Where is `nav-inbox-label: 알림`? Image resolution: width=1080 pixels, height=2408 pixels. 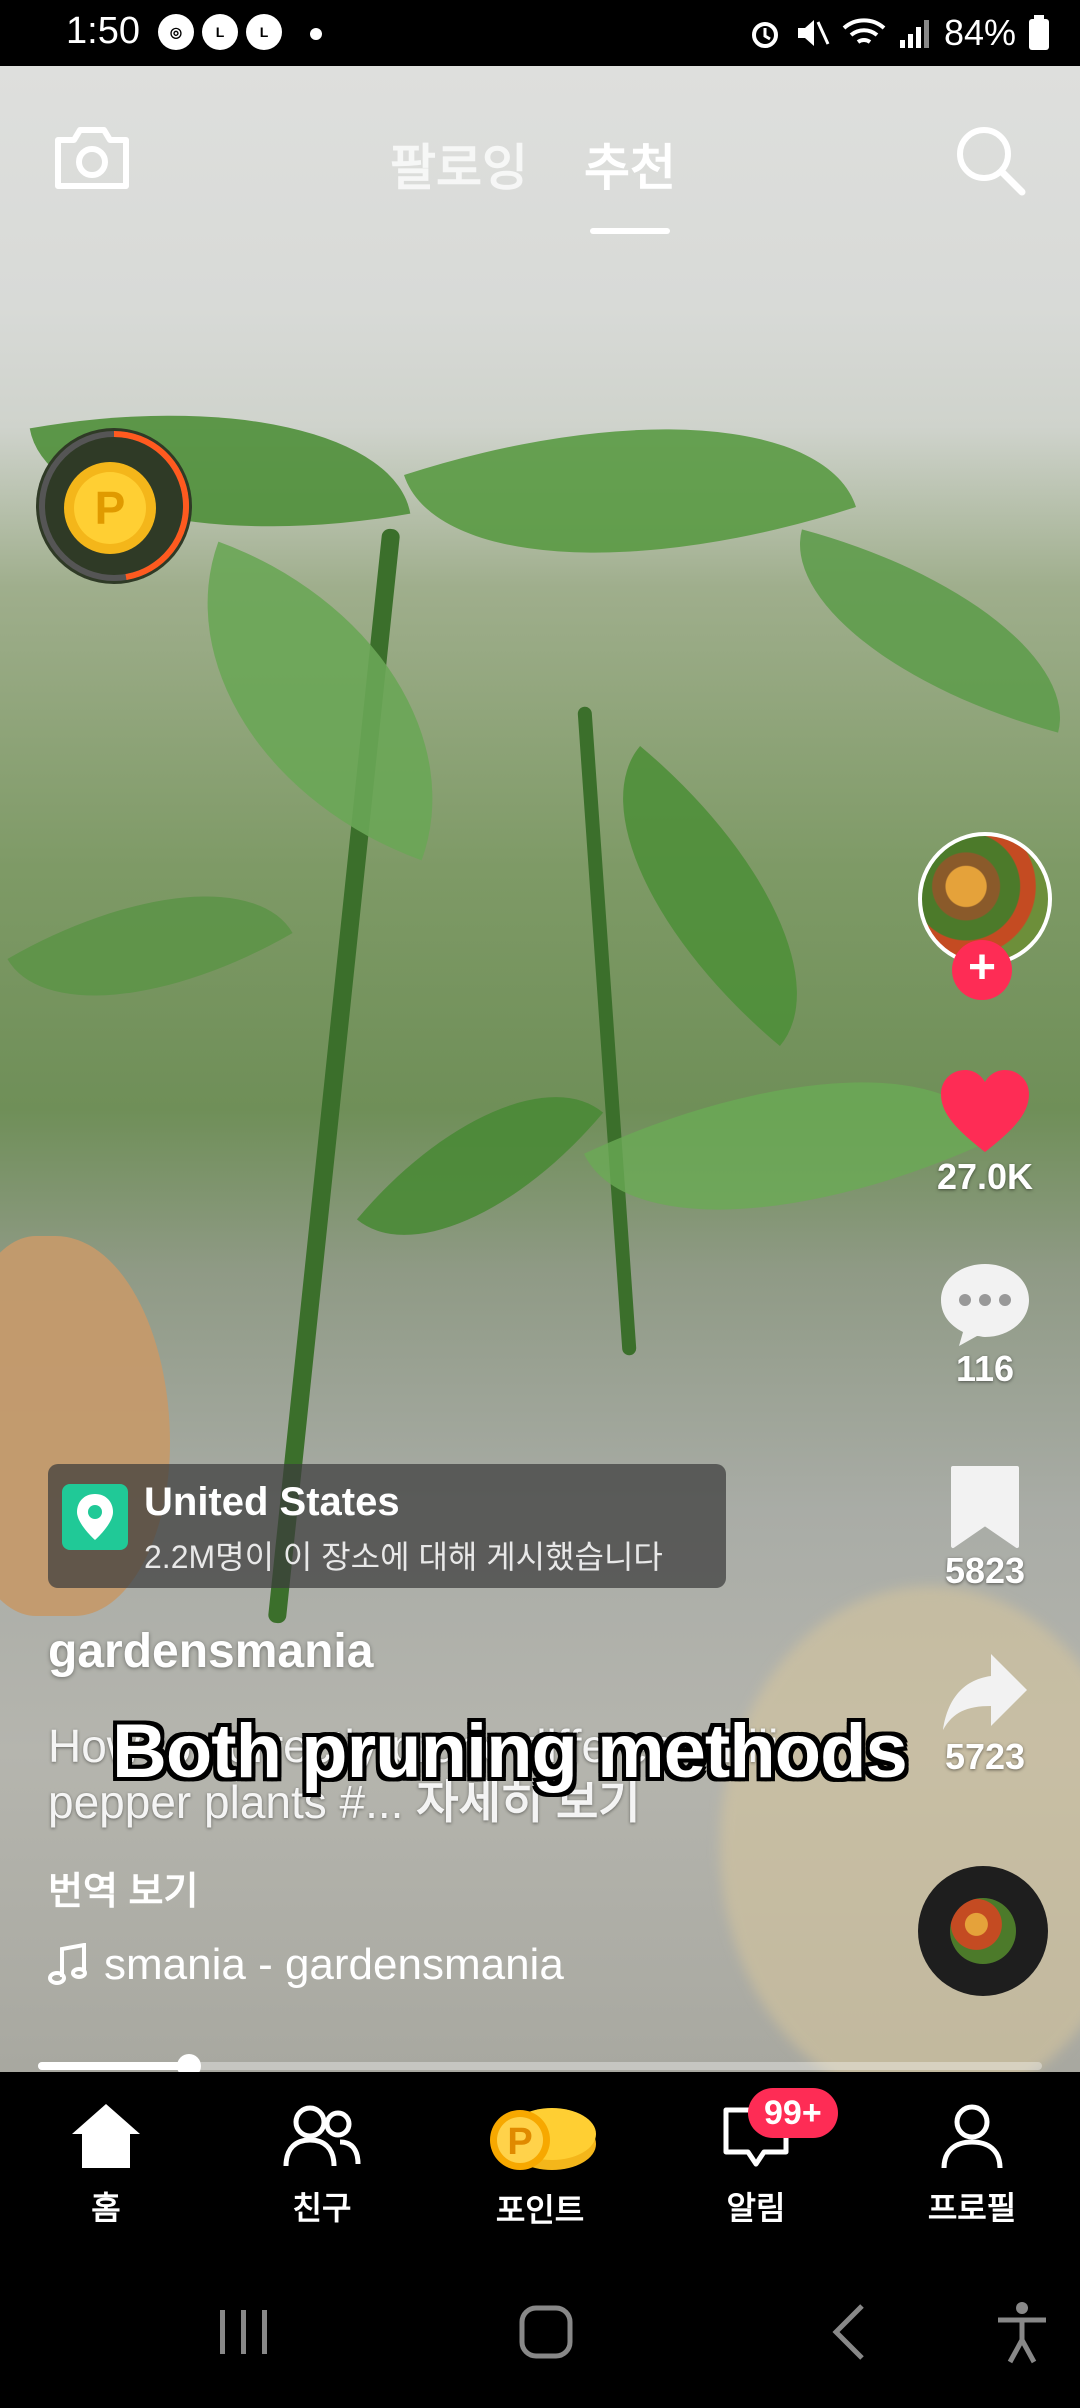 nav-inbox-label: 알림 is located at coordinates (756, 2208).